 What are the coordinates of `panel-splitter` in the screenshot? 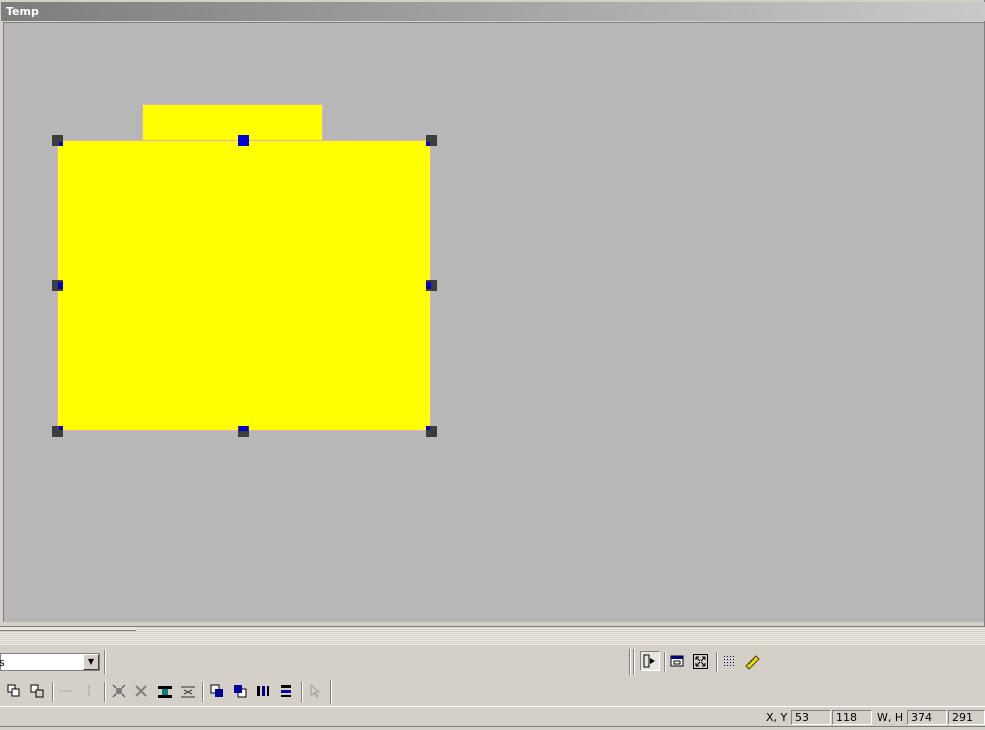 It's located at (492, 636).